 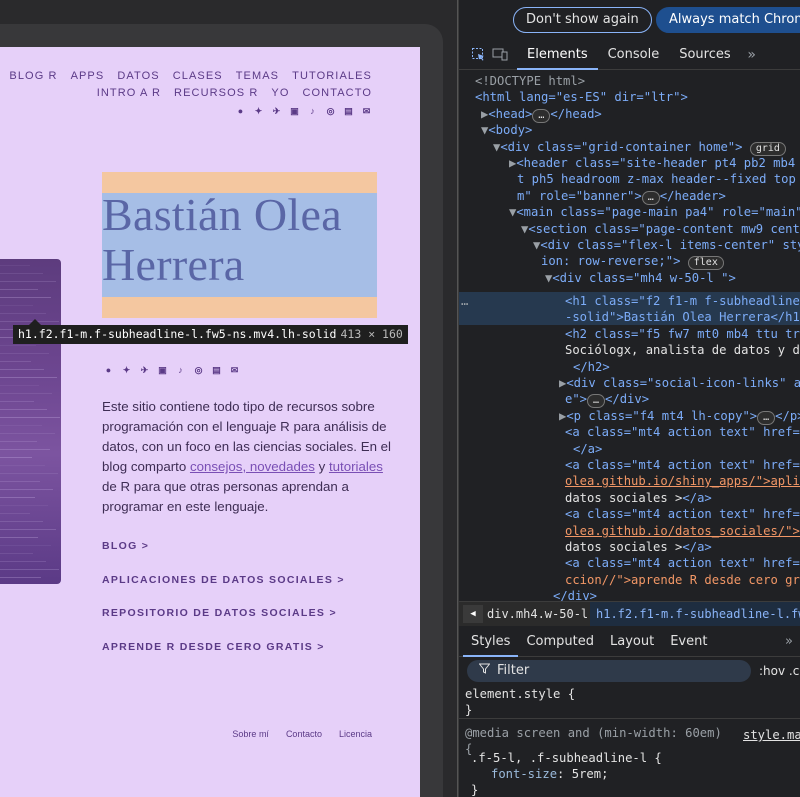 What do you see at coordinates (125, 546) in the screenshot?
I see `action-blog-link: BLOG >` at bounding box center [125, 546].